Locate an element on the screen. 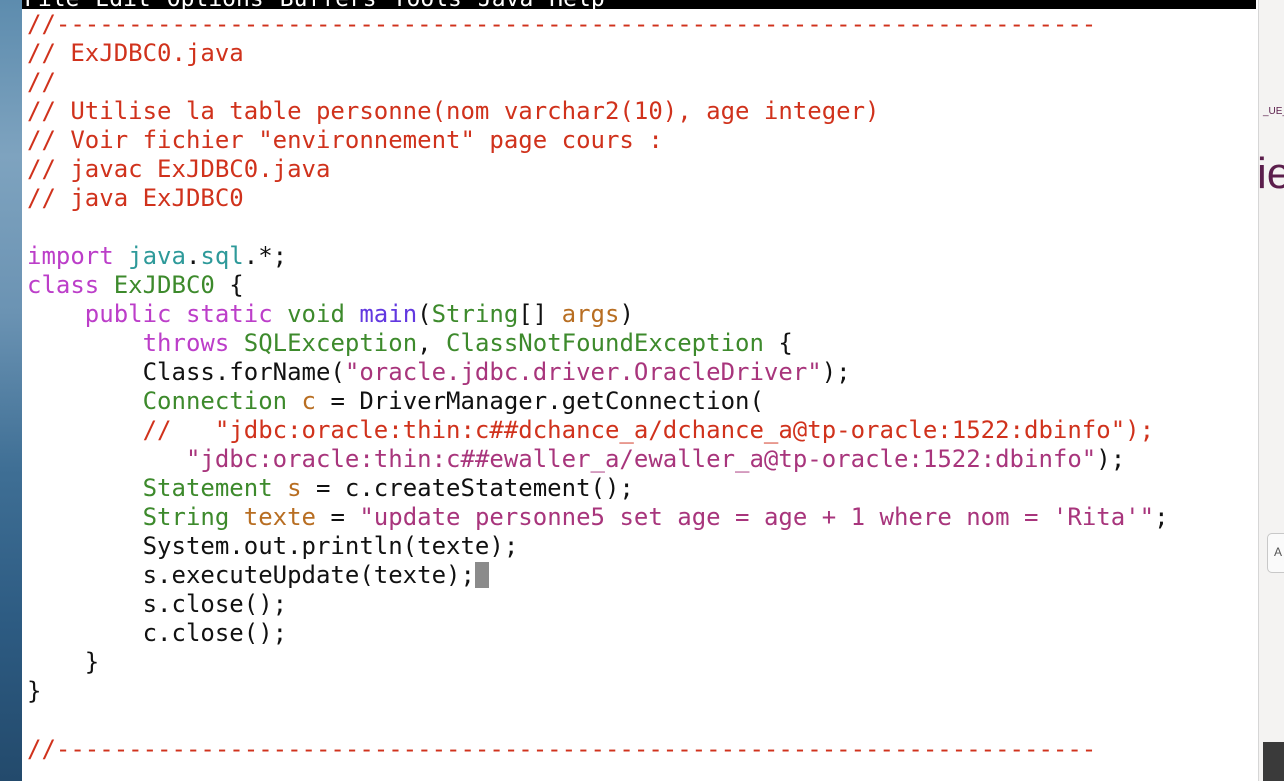  code-line: // is located at coordinates (41, 82).